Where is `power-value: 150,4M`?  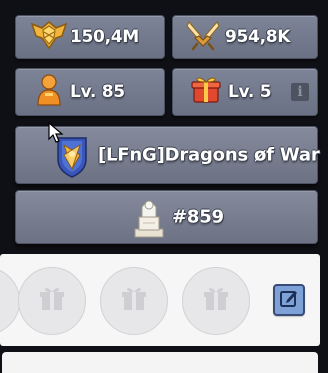 power-value: 150,4M is located at coordinates (104, 37).